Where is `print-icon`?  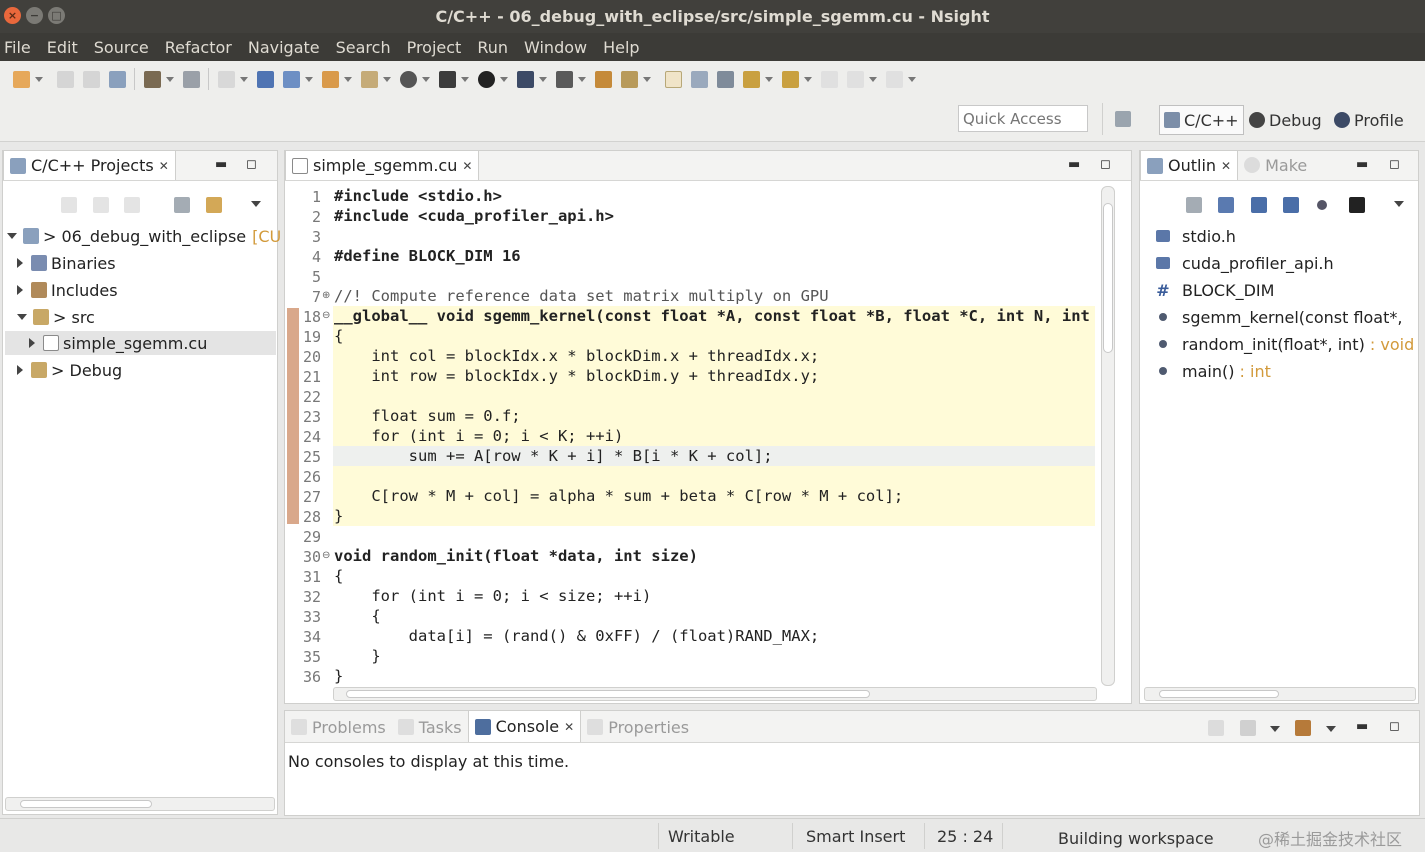 print-icon is located at coordinates (117, 79).